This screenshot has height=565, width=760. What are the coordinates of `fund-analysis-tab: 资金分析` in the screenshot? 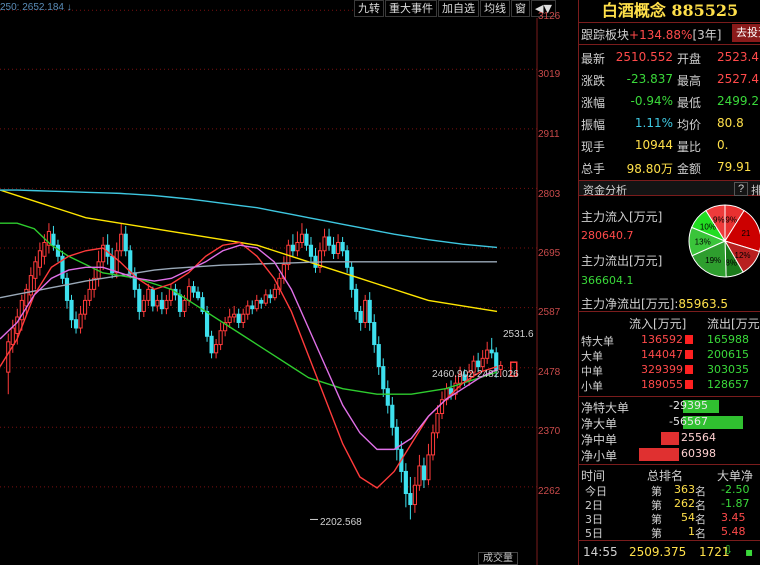 It's located at (605, 190).